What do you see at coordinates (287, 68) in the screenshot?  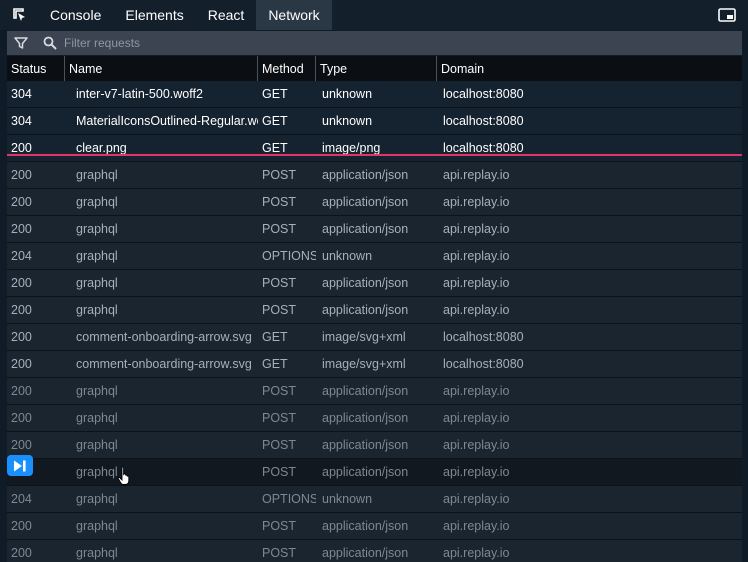 I see `column-header-method: Method` at bounding box center [287, 68].